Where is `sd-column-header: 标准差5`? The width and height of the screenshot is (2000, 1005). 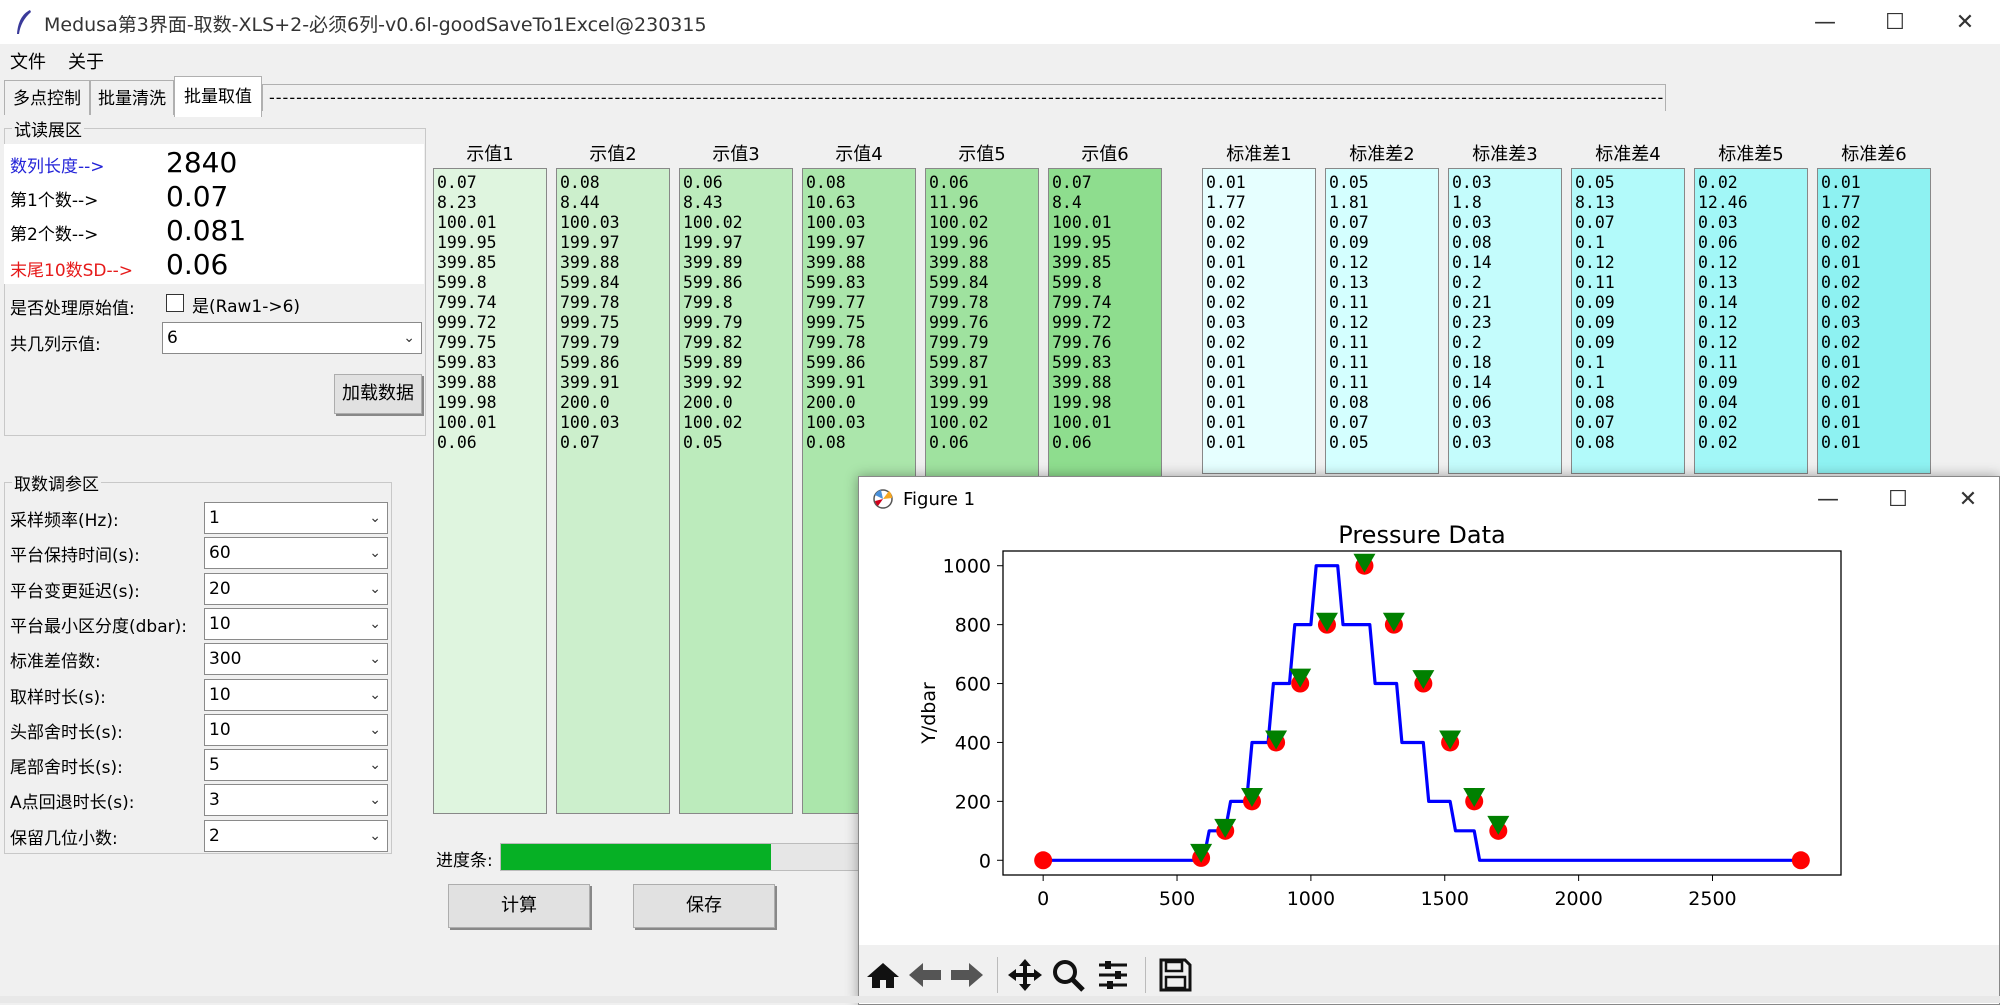
sd-column-header: 标准差5 is located at coordinates (1751, 154).